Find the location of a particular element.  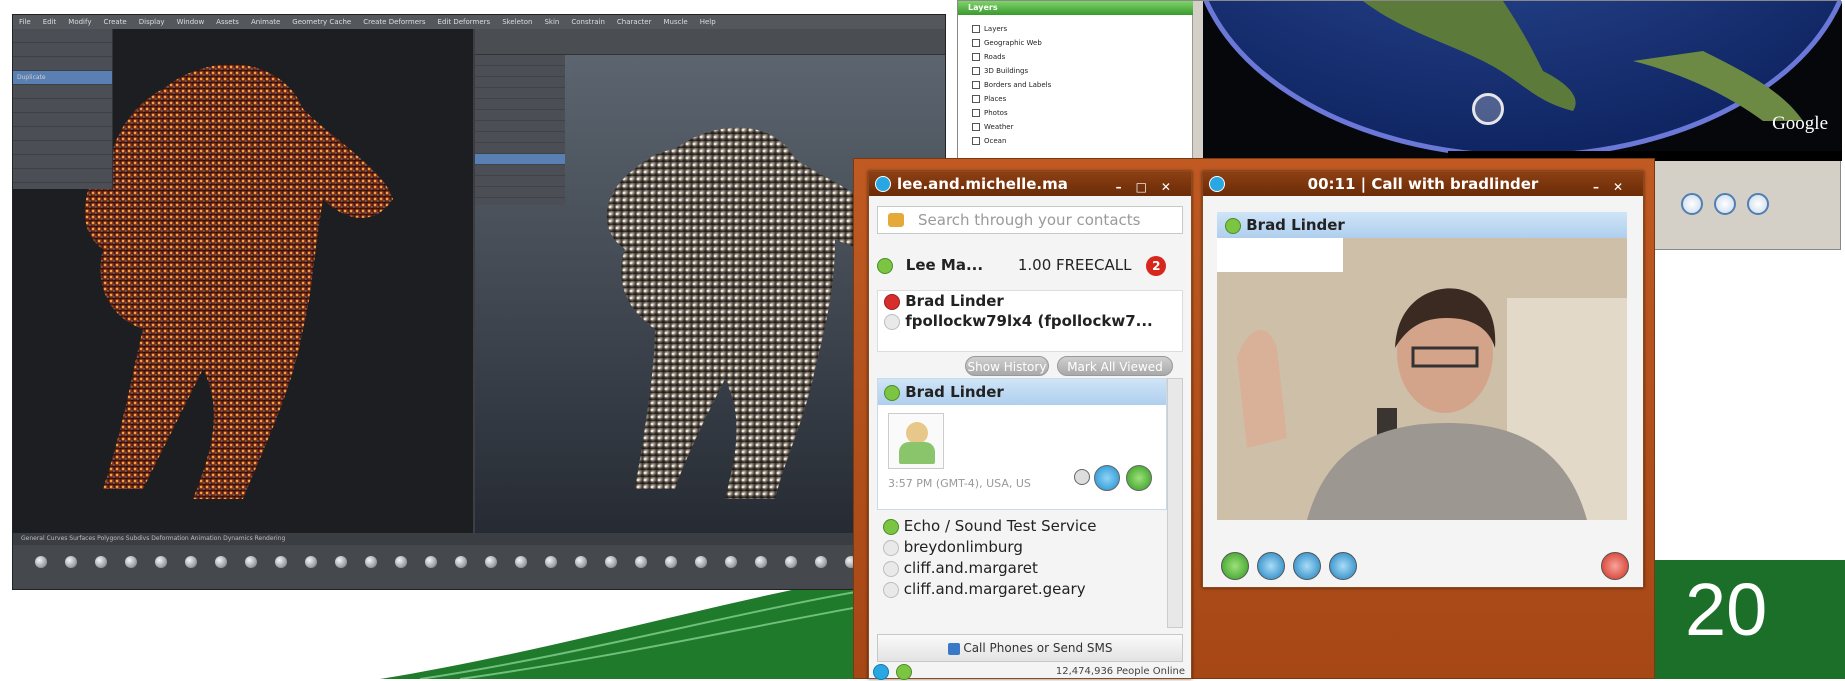

menu-item: Modify is located at coordinates (79, 22).